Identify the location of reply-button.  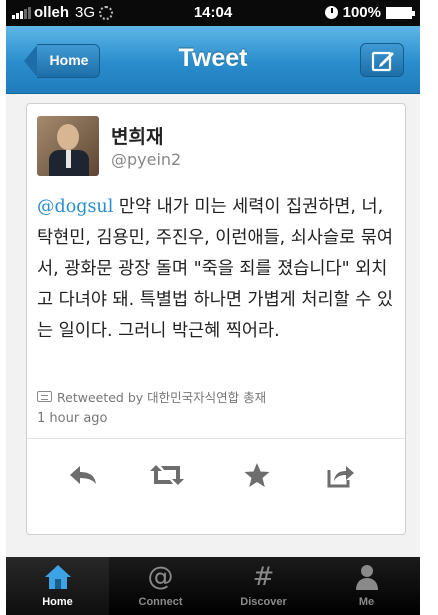
(83, 475).